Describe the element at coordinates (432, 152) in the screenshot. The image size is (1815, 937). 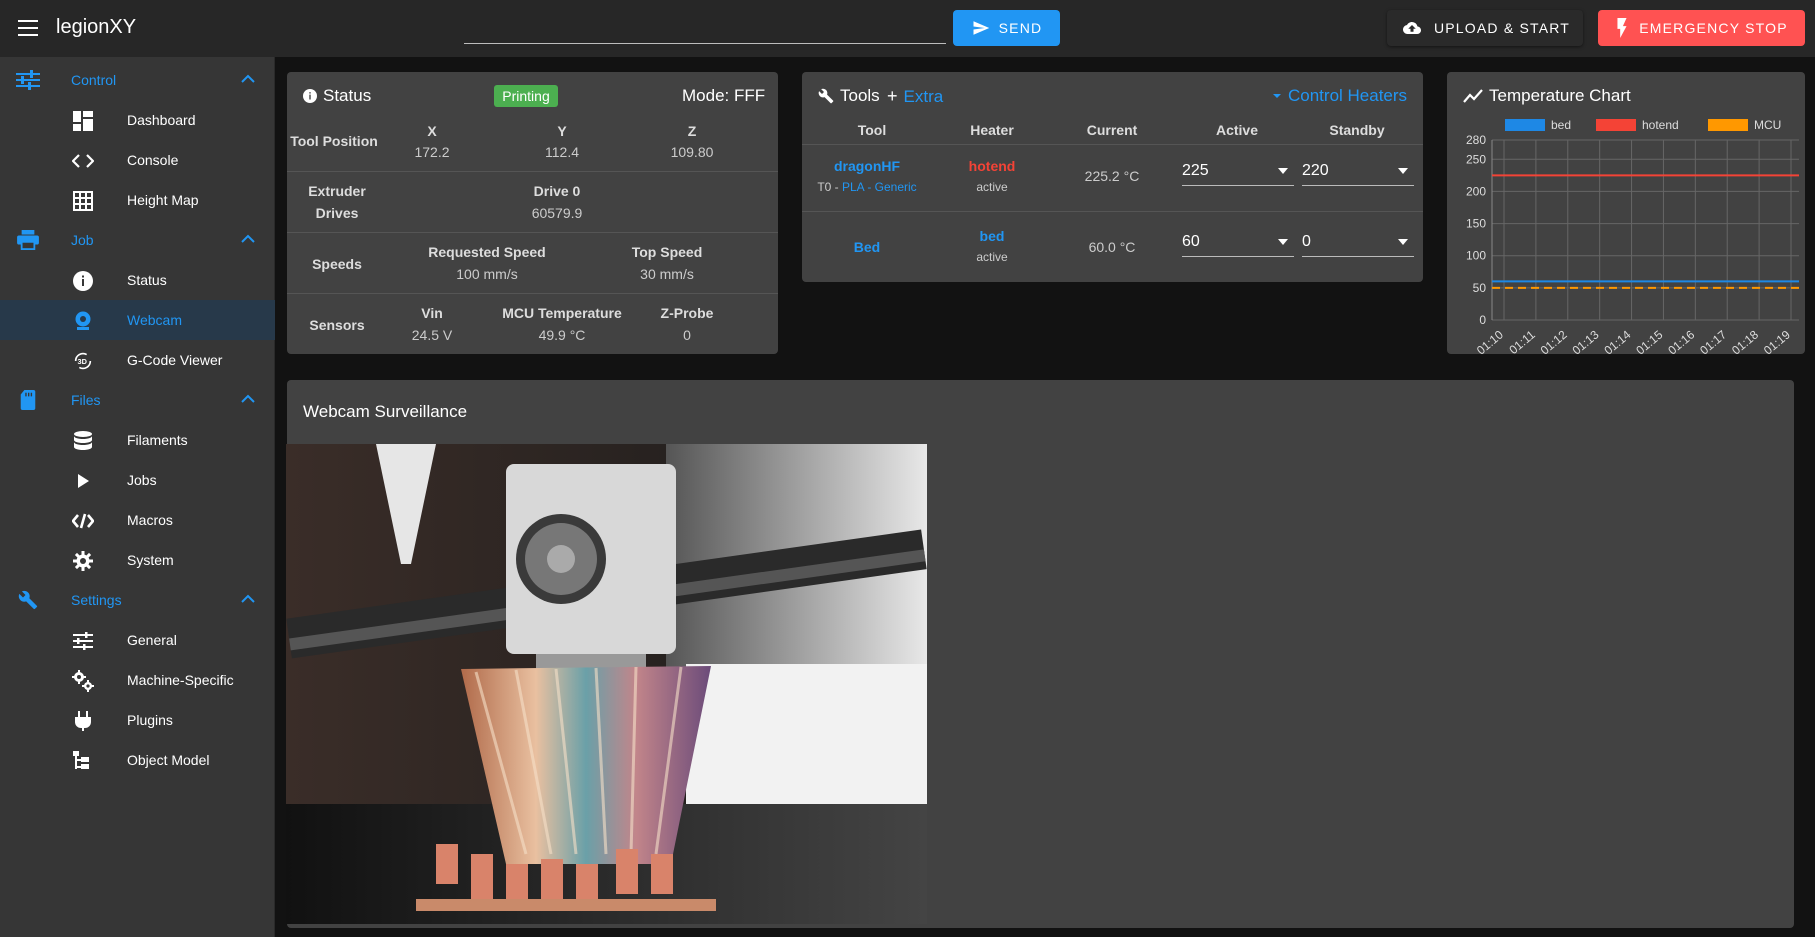
I see `axis-x-value: 172.2` at that location.